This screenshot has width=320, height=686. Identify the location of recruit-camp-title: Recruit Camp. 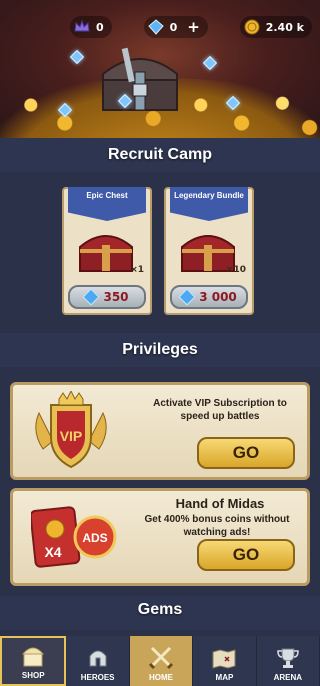
(160, 154).